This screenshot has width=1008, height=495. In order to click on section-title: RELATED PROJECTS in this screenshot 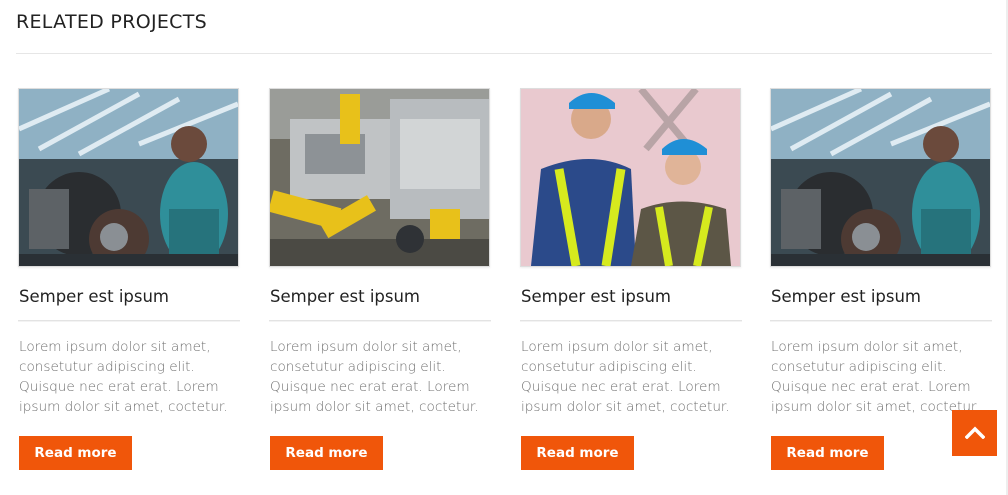, I will do `click(111, 22)`.